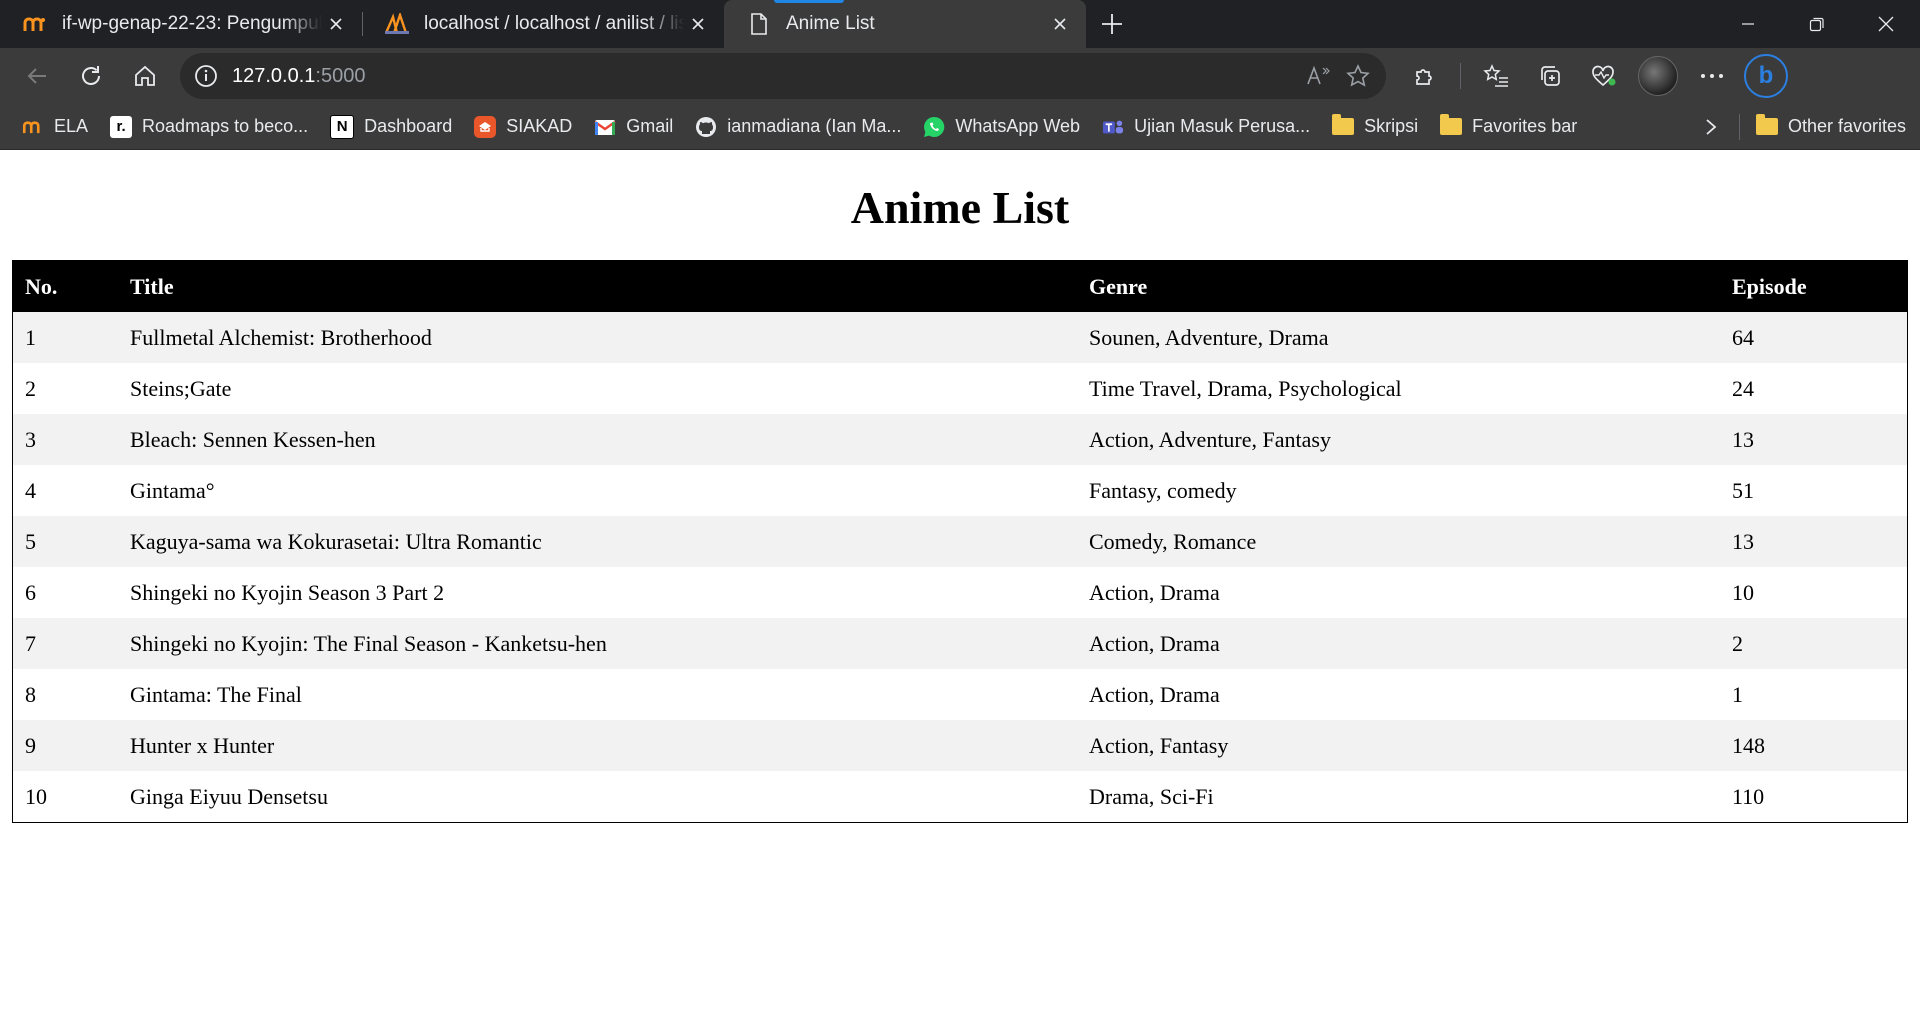 The image size is (1920, 1033). Describe the element at coordinates (1210, 439) in the screenshot. I see `cell-genre: Action, Adventure, Fantasy` at that location.